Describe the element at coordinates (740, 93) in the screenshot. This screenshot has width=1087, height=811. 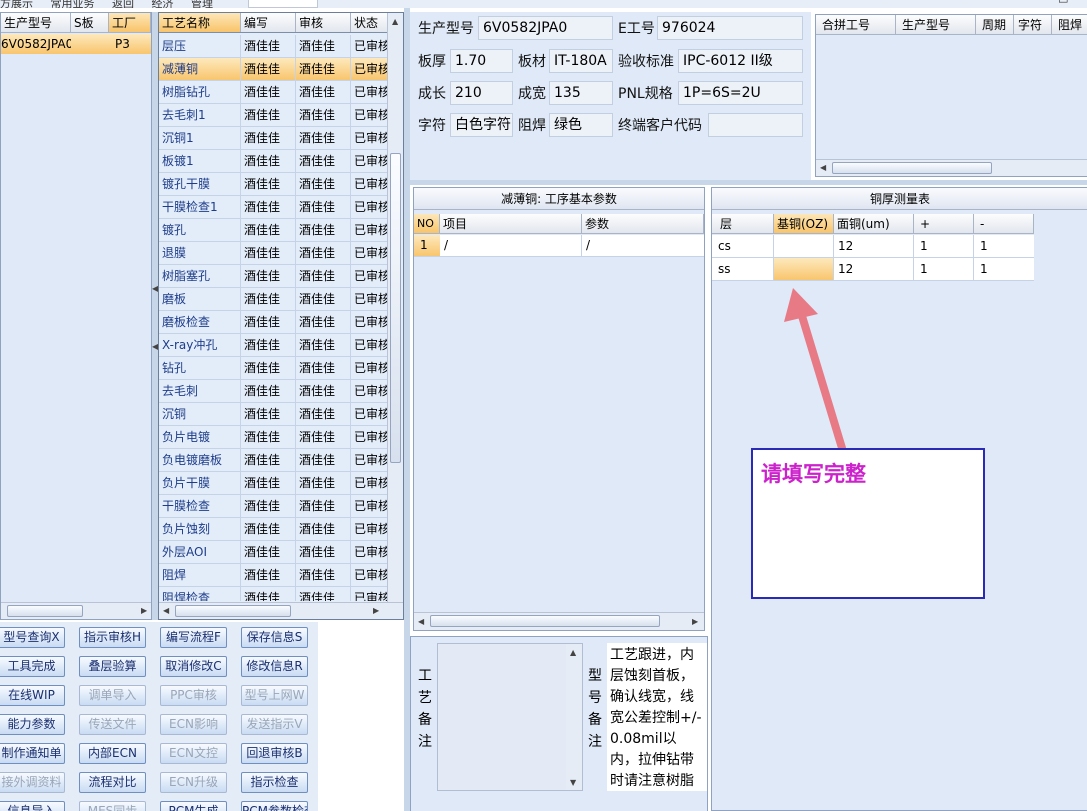
I see `pnl-field: 1P=6S=2U` at that location.